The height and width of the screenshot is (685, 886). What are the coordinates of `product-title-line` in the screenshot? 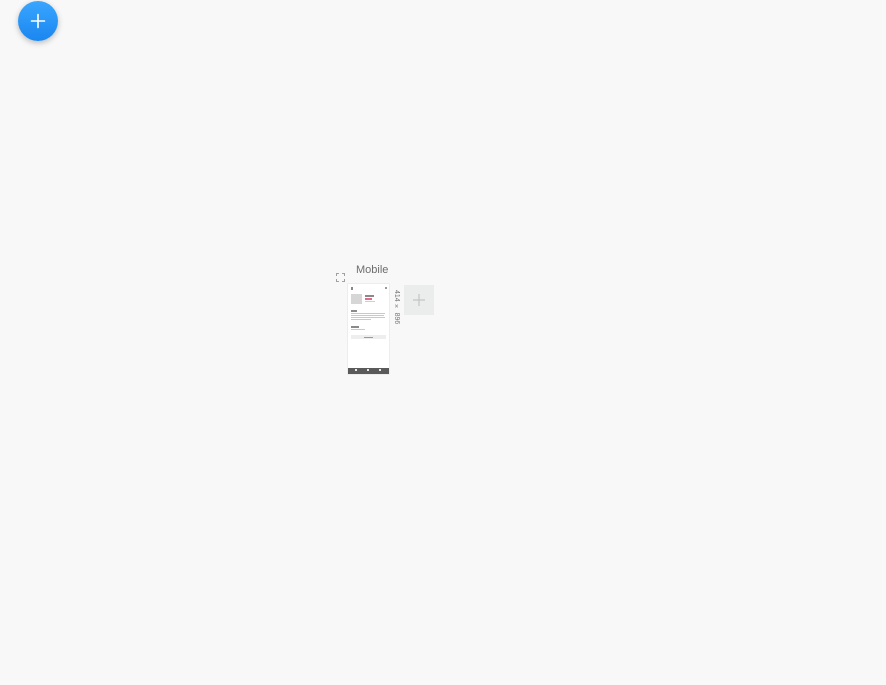 It's located at (369, 296).